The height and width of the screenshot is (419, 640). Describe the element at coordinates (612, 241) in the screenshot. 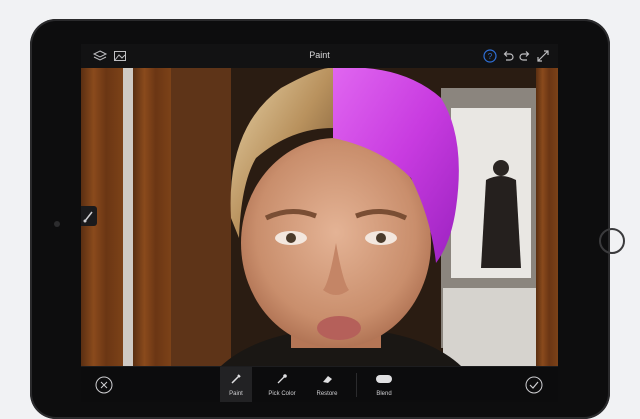

I see `home-button` at that location.